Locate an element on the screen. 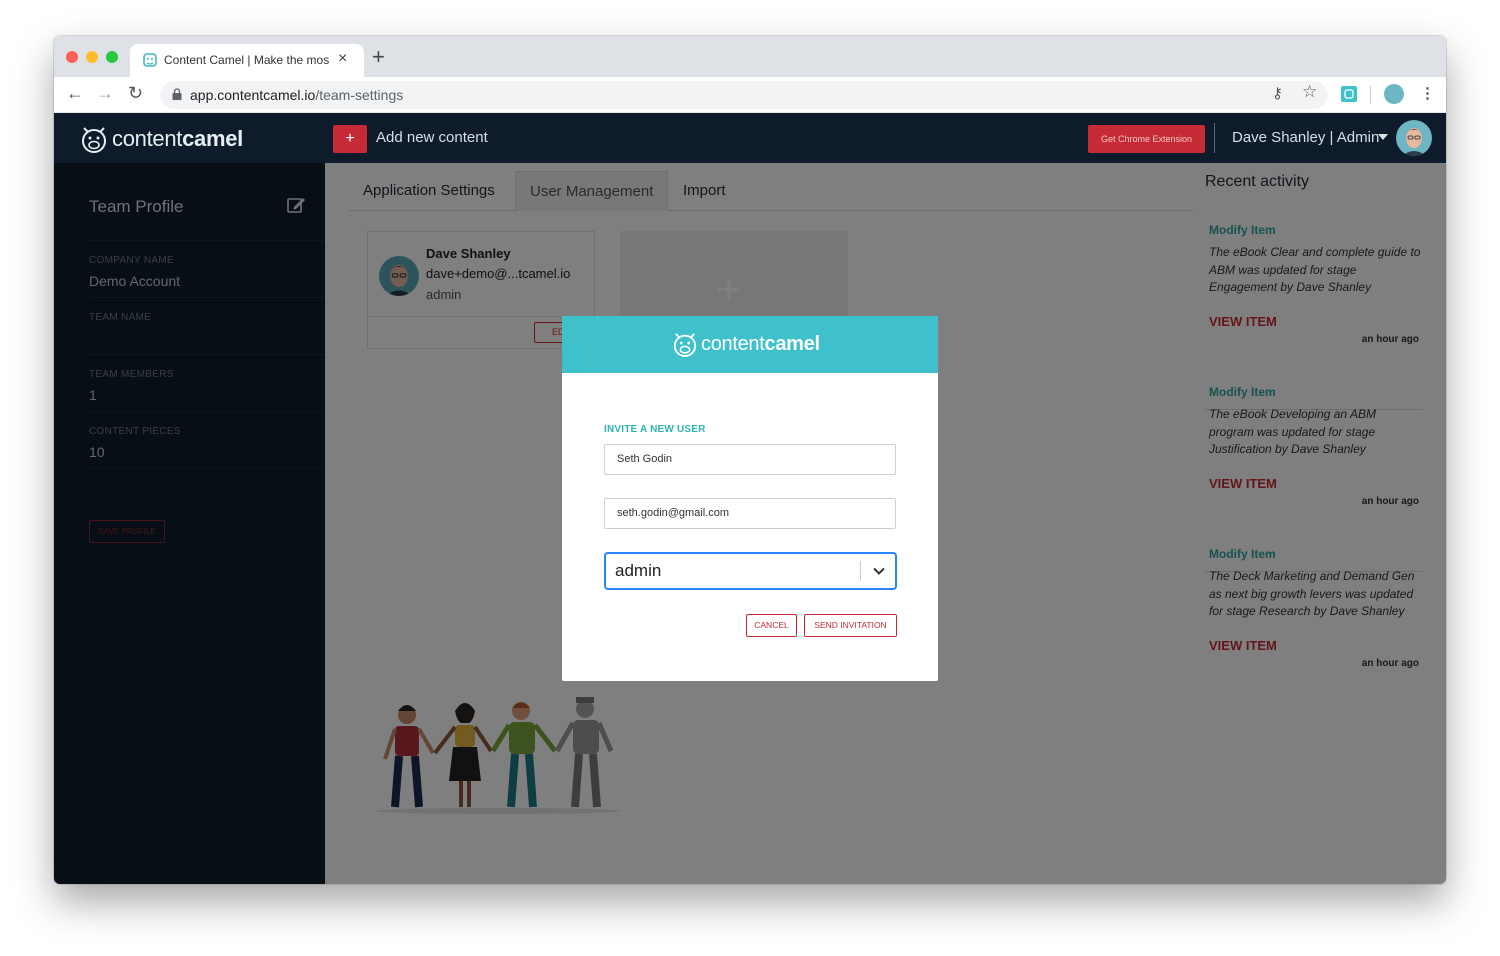 The image size is (1500, 956). forward-arrow-icon: → is located at coordinates (105, 93).